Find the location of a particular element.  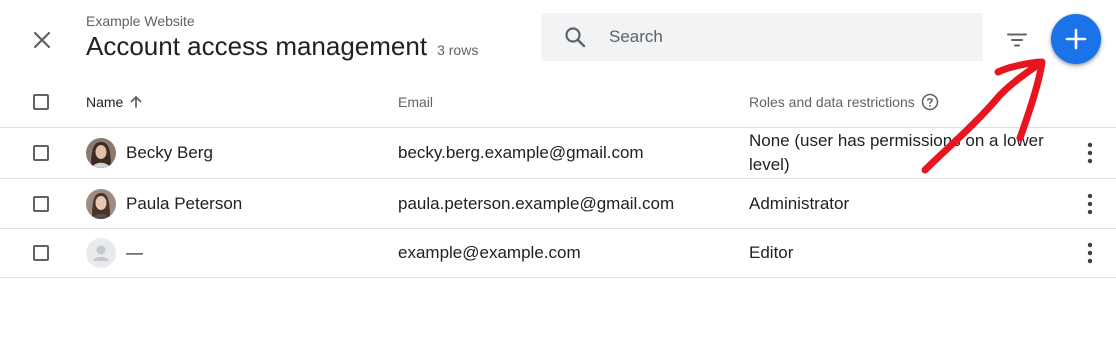

user-email: example@example.com is located at coordinates (489, 252).